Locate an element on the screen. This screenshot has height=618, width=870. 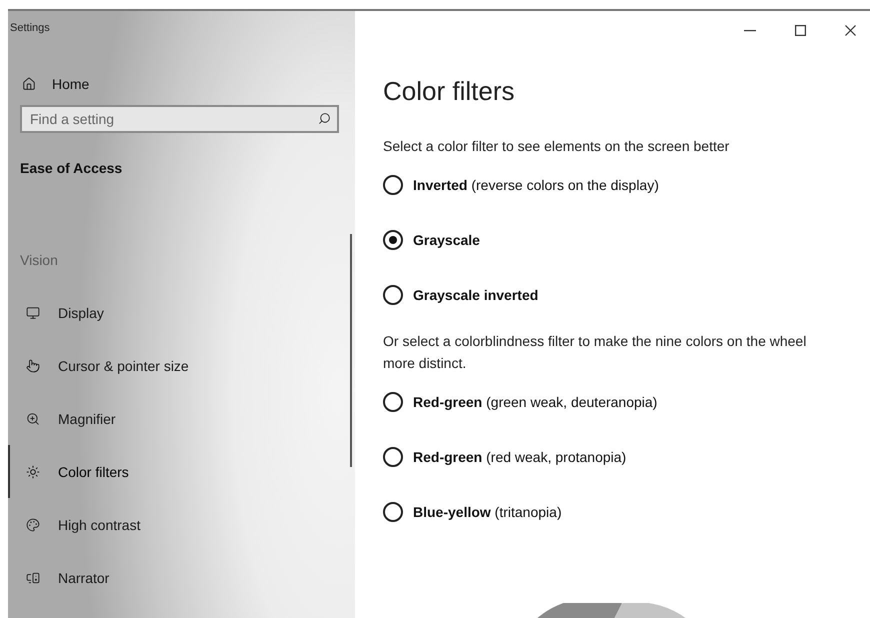
radio-option: Red-green (green weak, deuteranopia) is located at coordinates (626, 401).